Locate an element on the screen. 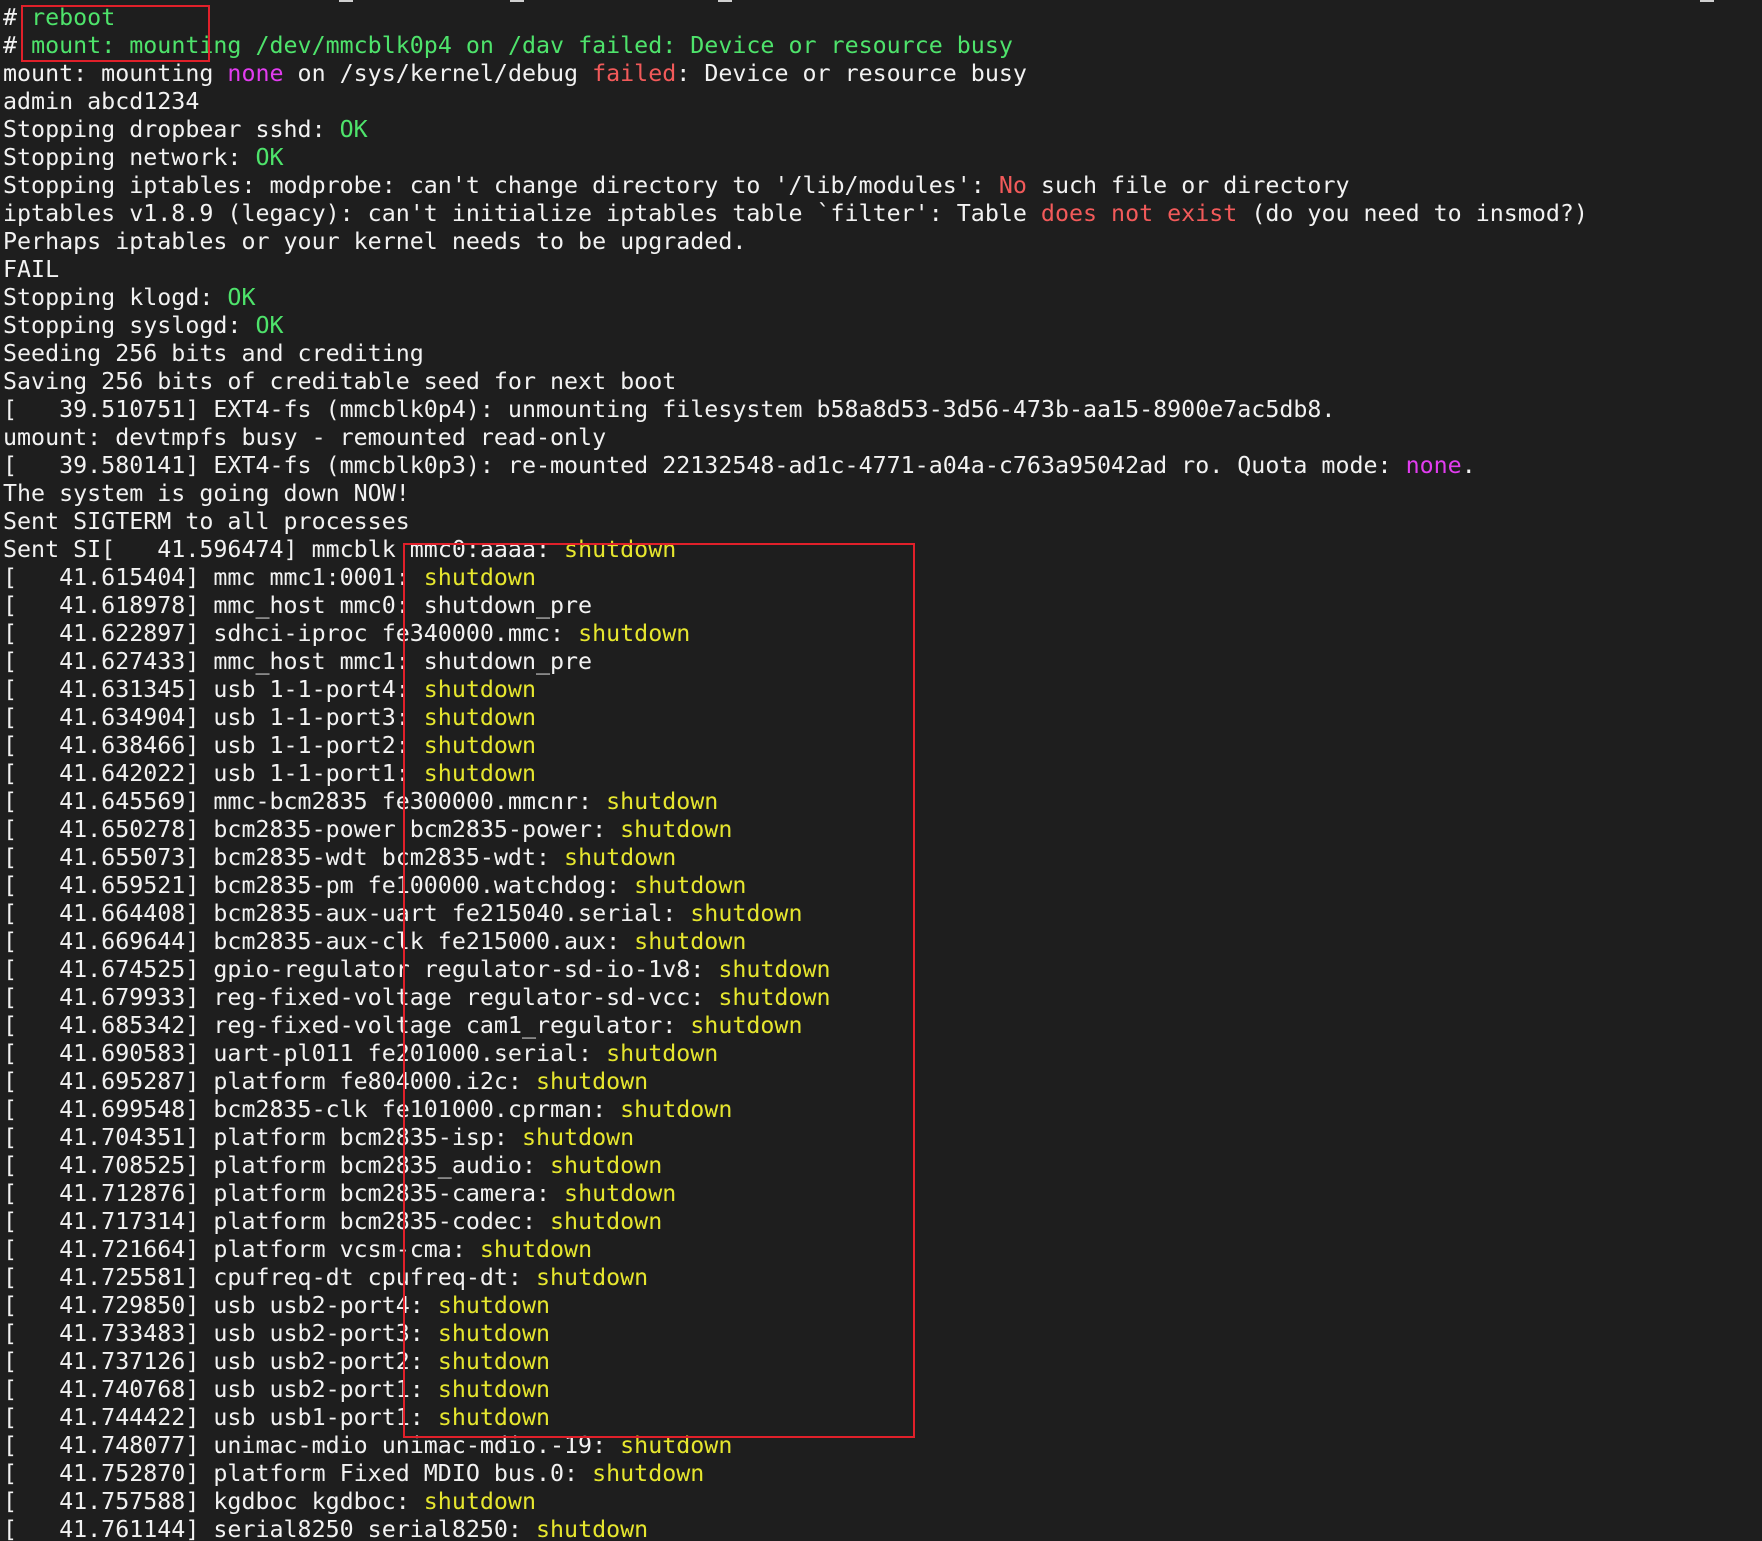 Image resolution: width=1762 pixels, height=1541 pixels. terminal-text-segment: [ 41.729850] usb usb2-port4: is located at coordinates (220, 1305).